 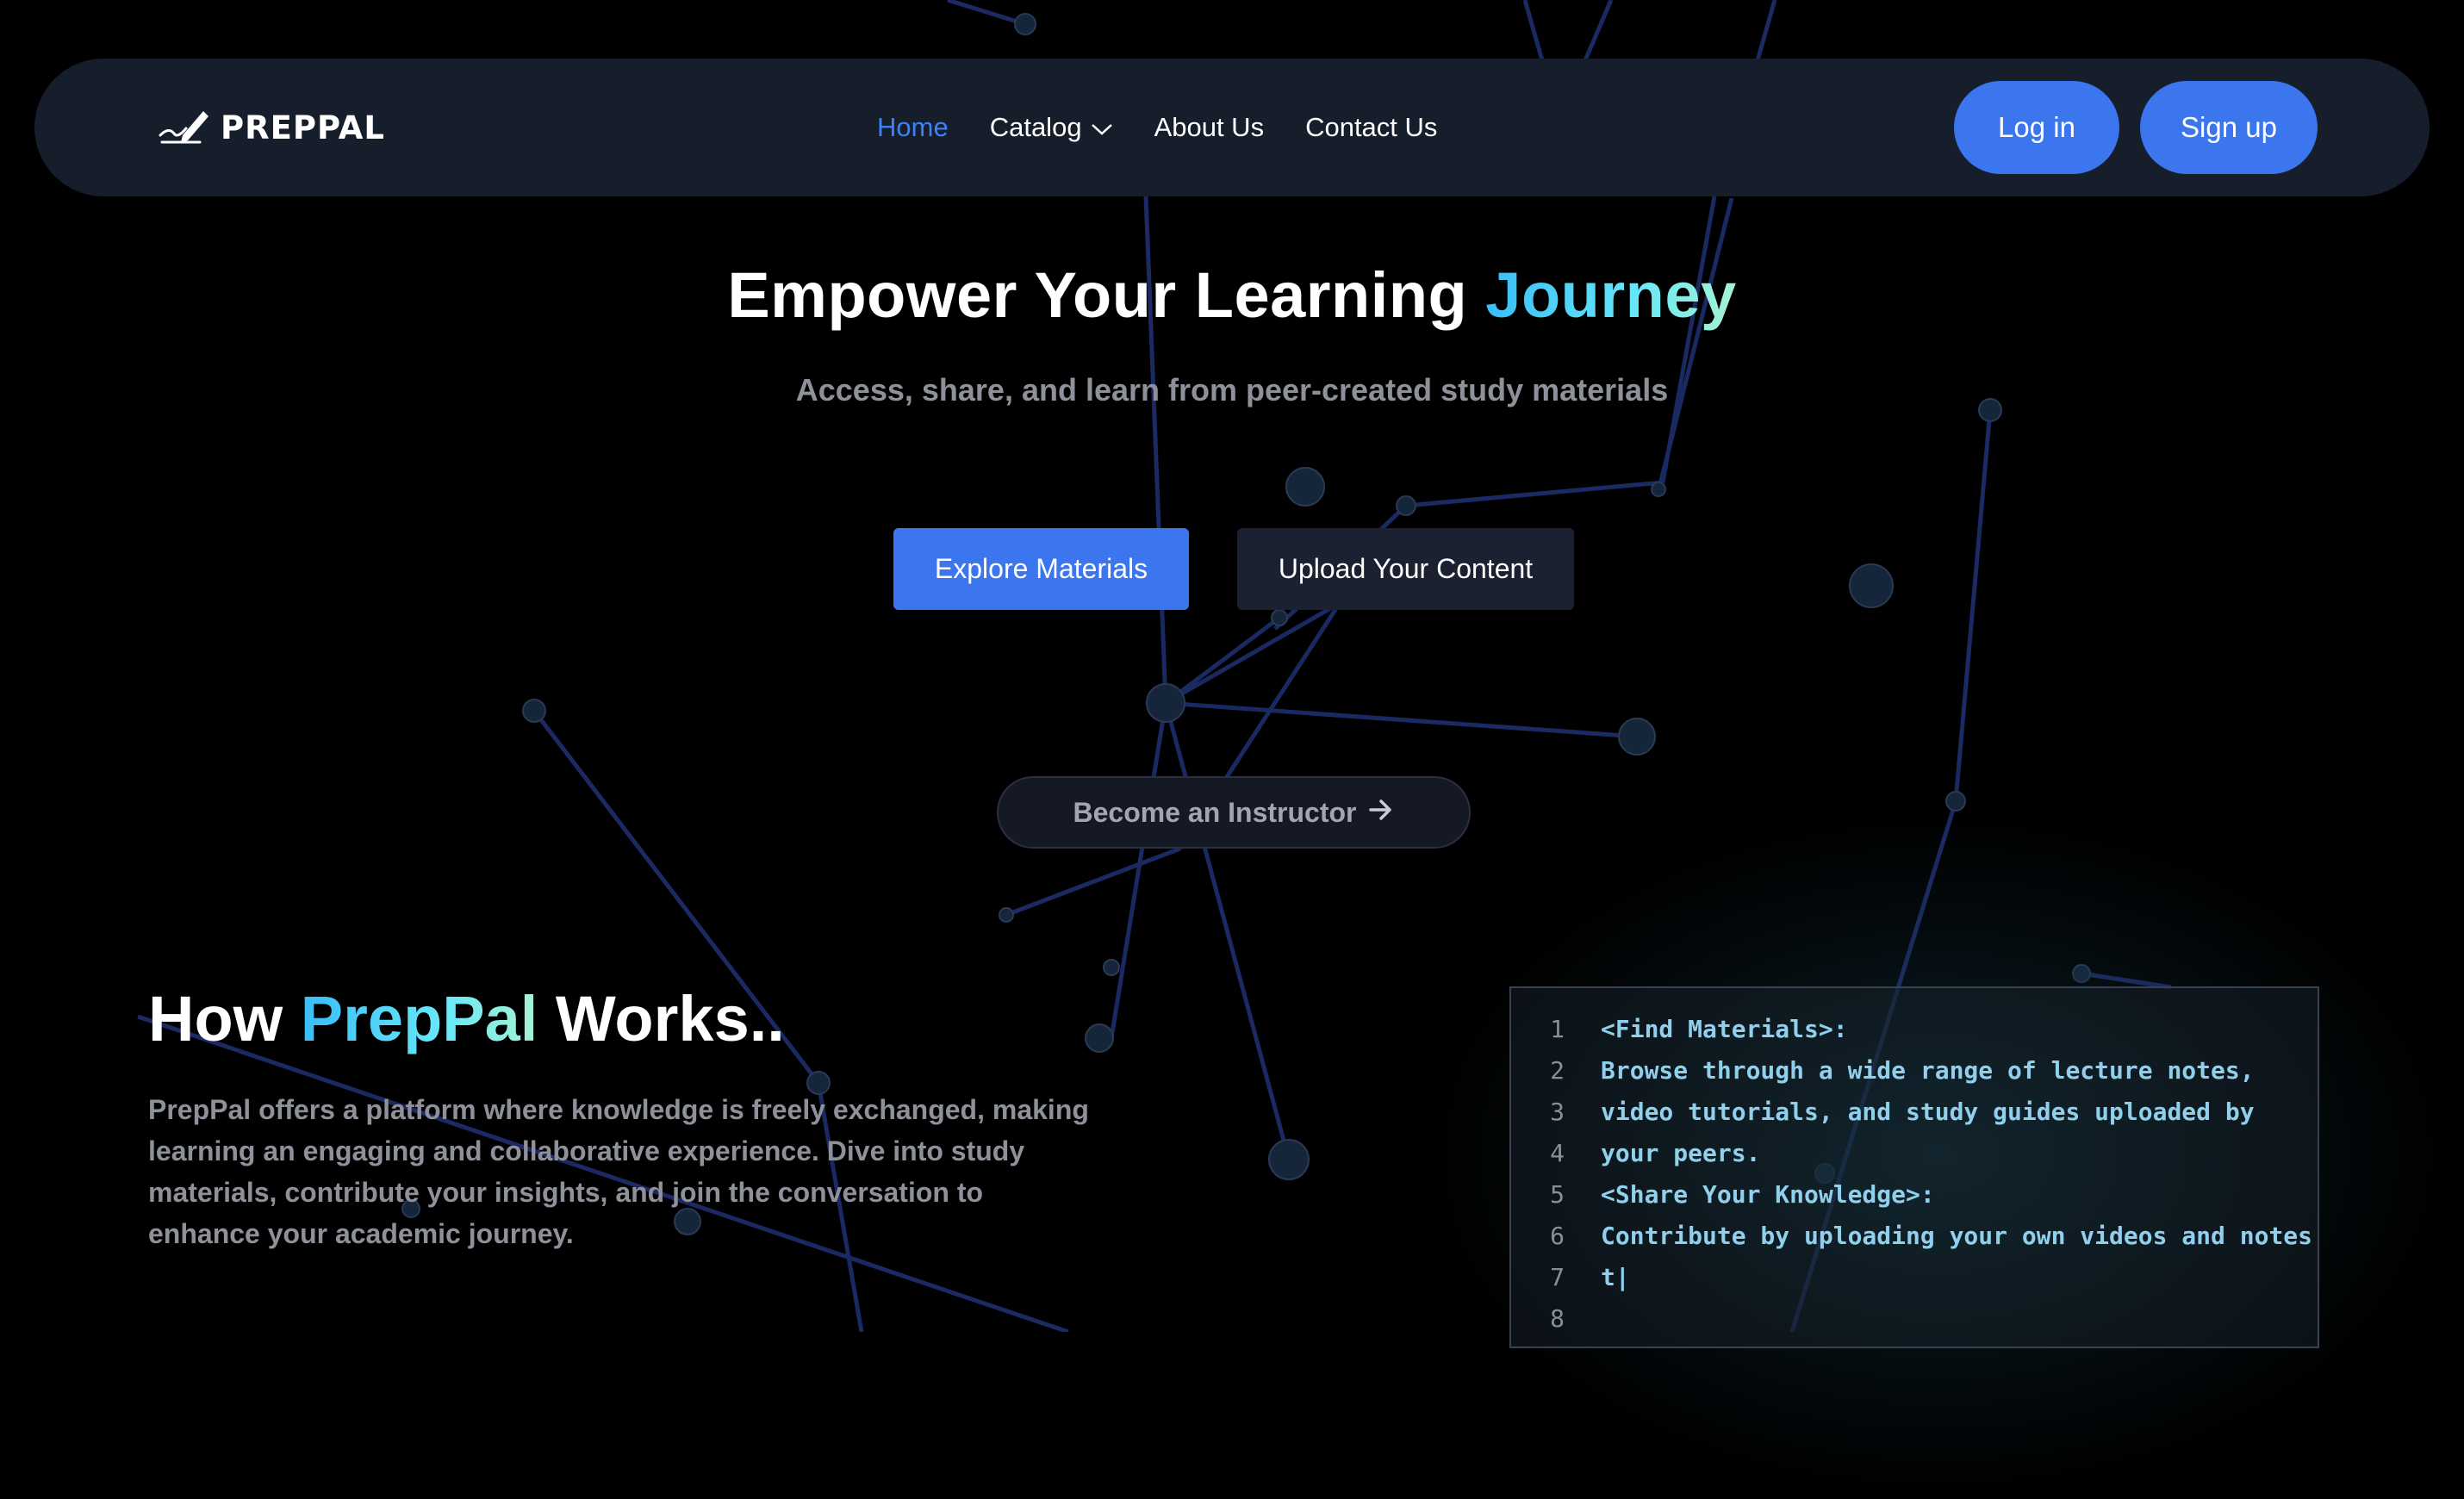 What do you see at coordinates (303, 127) in the screenshot?
I see `brand-name: PREPPAL` at bounding box center [303, 127].